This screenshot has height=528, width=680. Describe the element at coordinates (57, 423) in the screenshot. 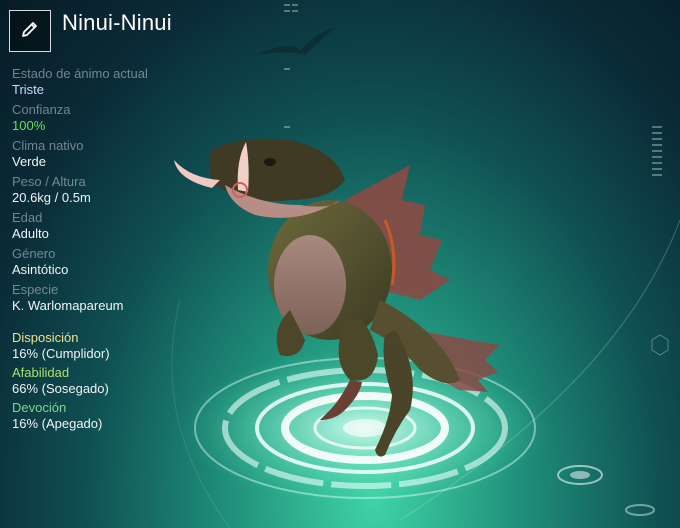

I see `trait-value: 16% (Apegado)` at that location.